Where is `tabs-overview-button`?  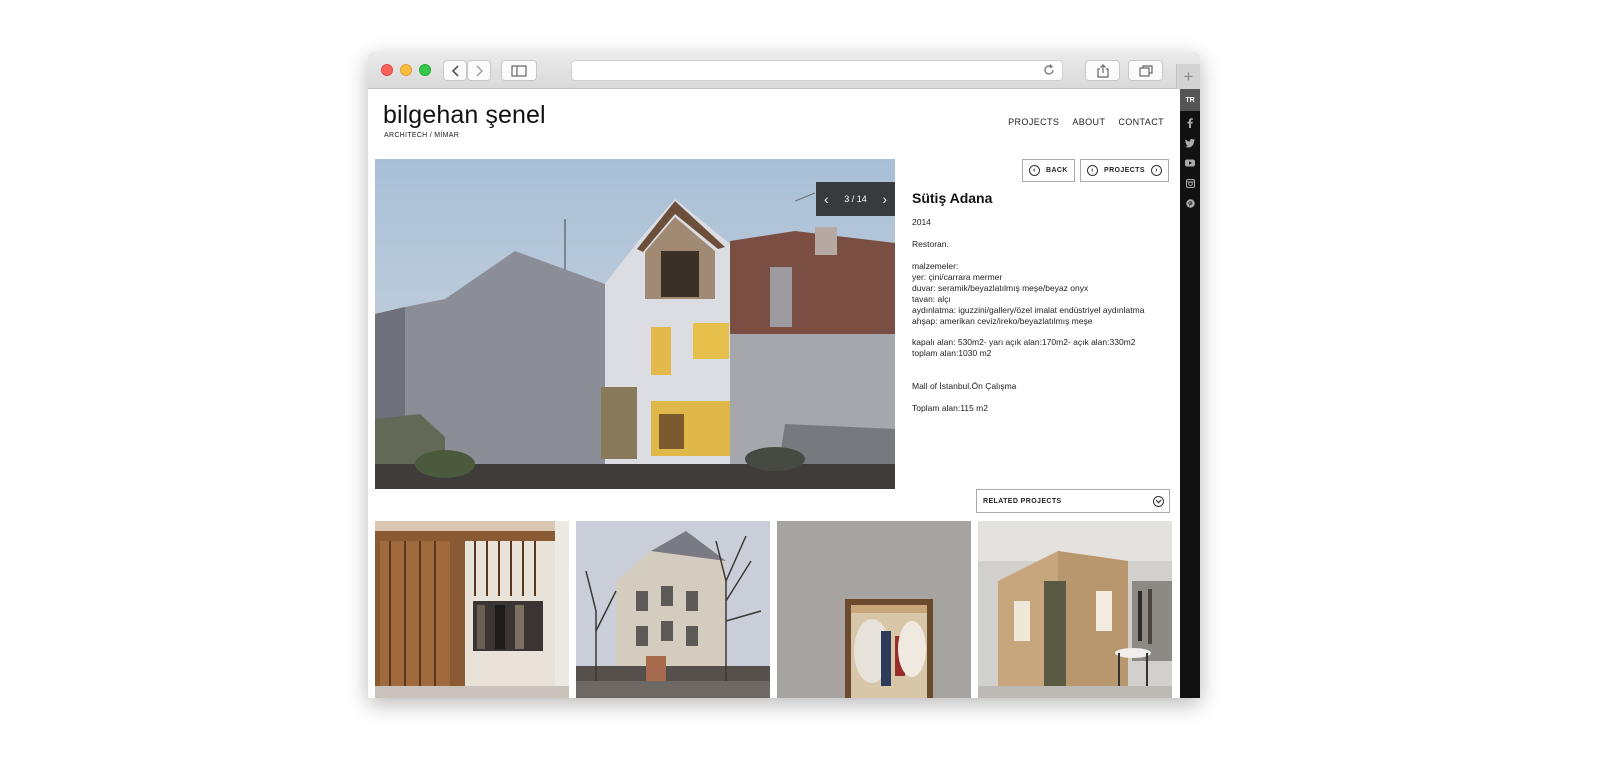 tabs-overview-button is located at coordinates (1145, 70).